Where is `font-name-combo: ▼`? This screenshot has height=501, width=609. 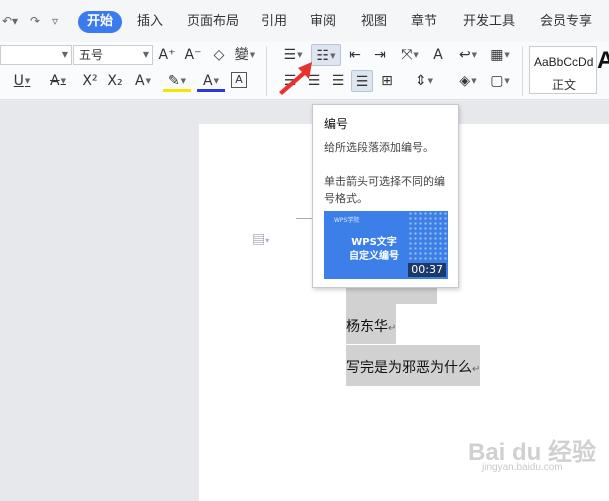 font-name-combo: ▼ is located at coordinates (36, 55).